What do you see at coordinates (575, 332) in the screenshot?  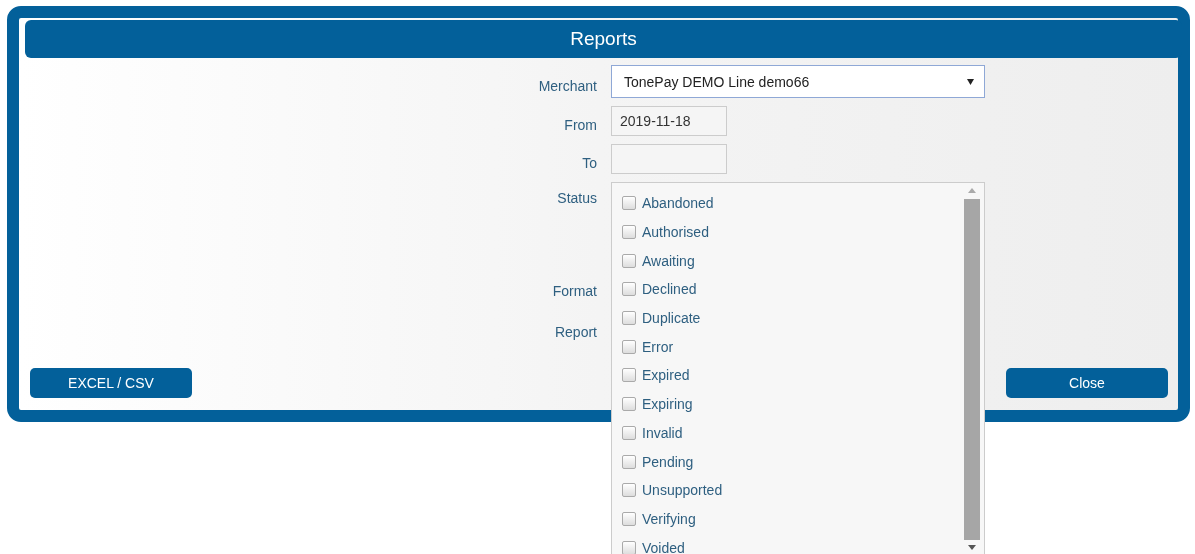 I see `field-label: Report` at bounding box center [575, 332].